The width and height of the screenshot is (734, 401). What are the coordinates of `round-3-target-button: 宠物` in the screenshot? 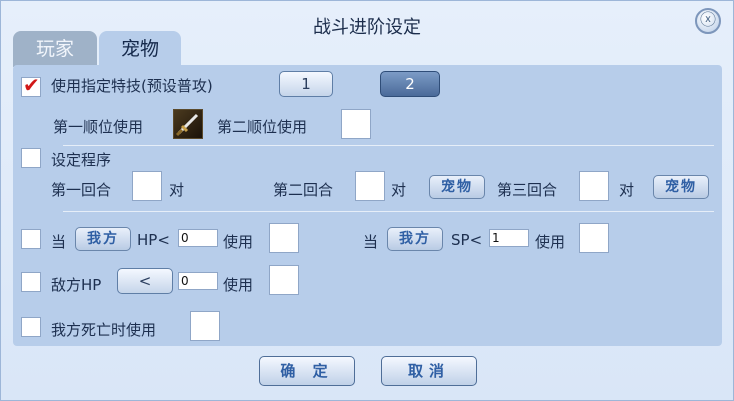 It's located at (681, 187).